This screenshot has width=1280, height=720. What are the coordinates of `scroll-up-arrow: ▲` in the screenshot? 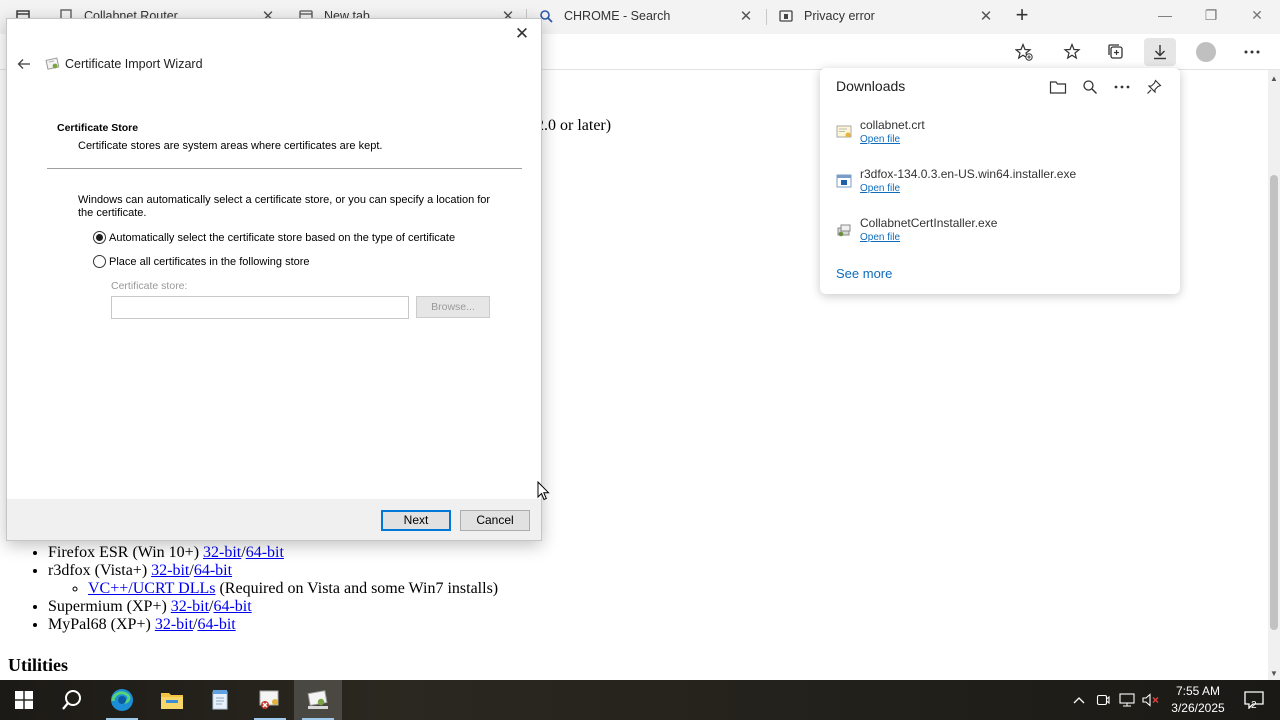 It's located at (1274, 78).